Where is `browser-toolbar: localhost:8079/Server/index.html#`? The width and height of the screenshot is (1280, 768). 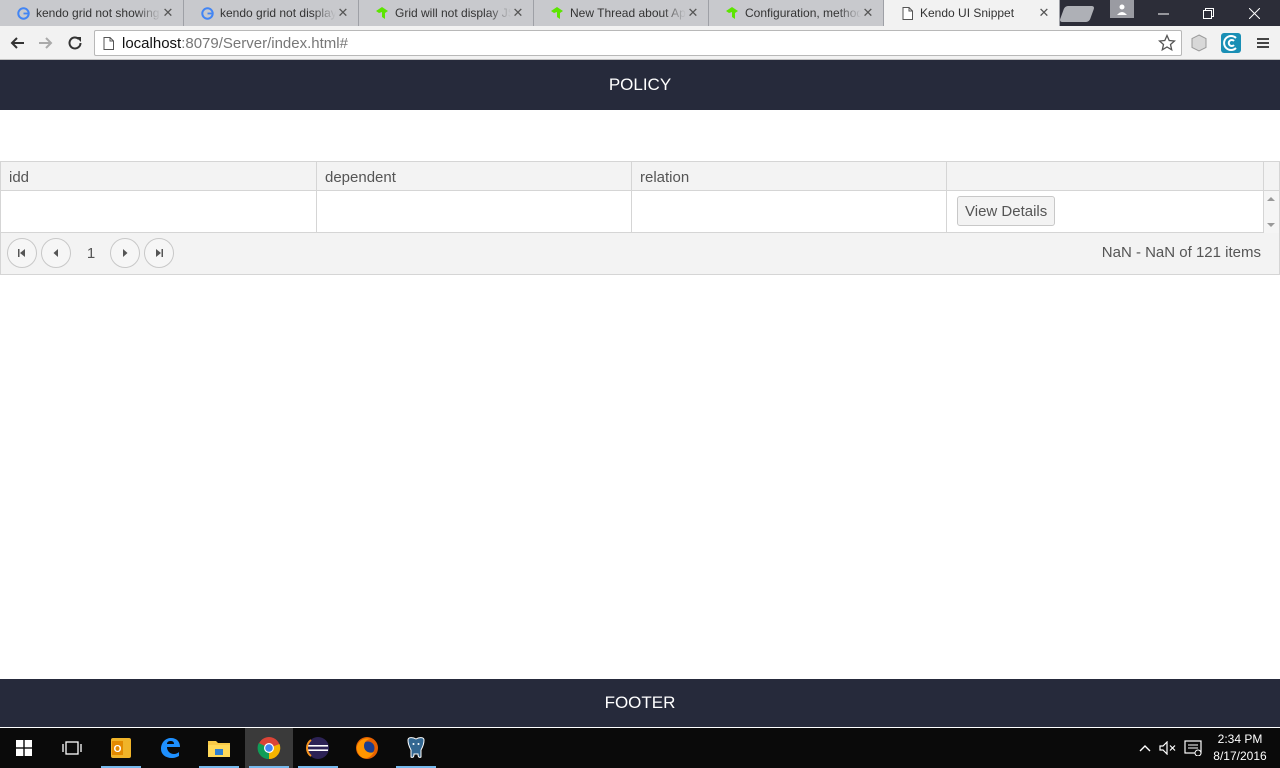
browser-toolbar: localhost:8079/Server/index.html# is located at coordinates (640, 43).